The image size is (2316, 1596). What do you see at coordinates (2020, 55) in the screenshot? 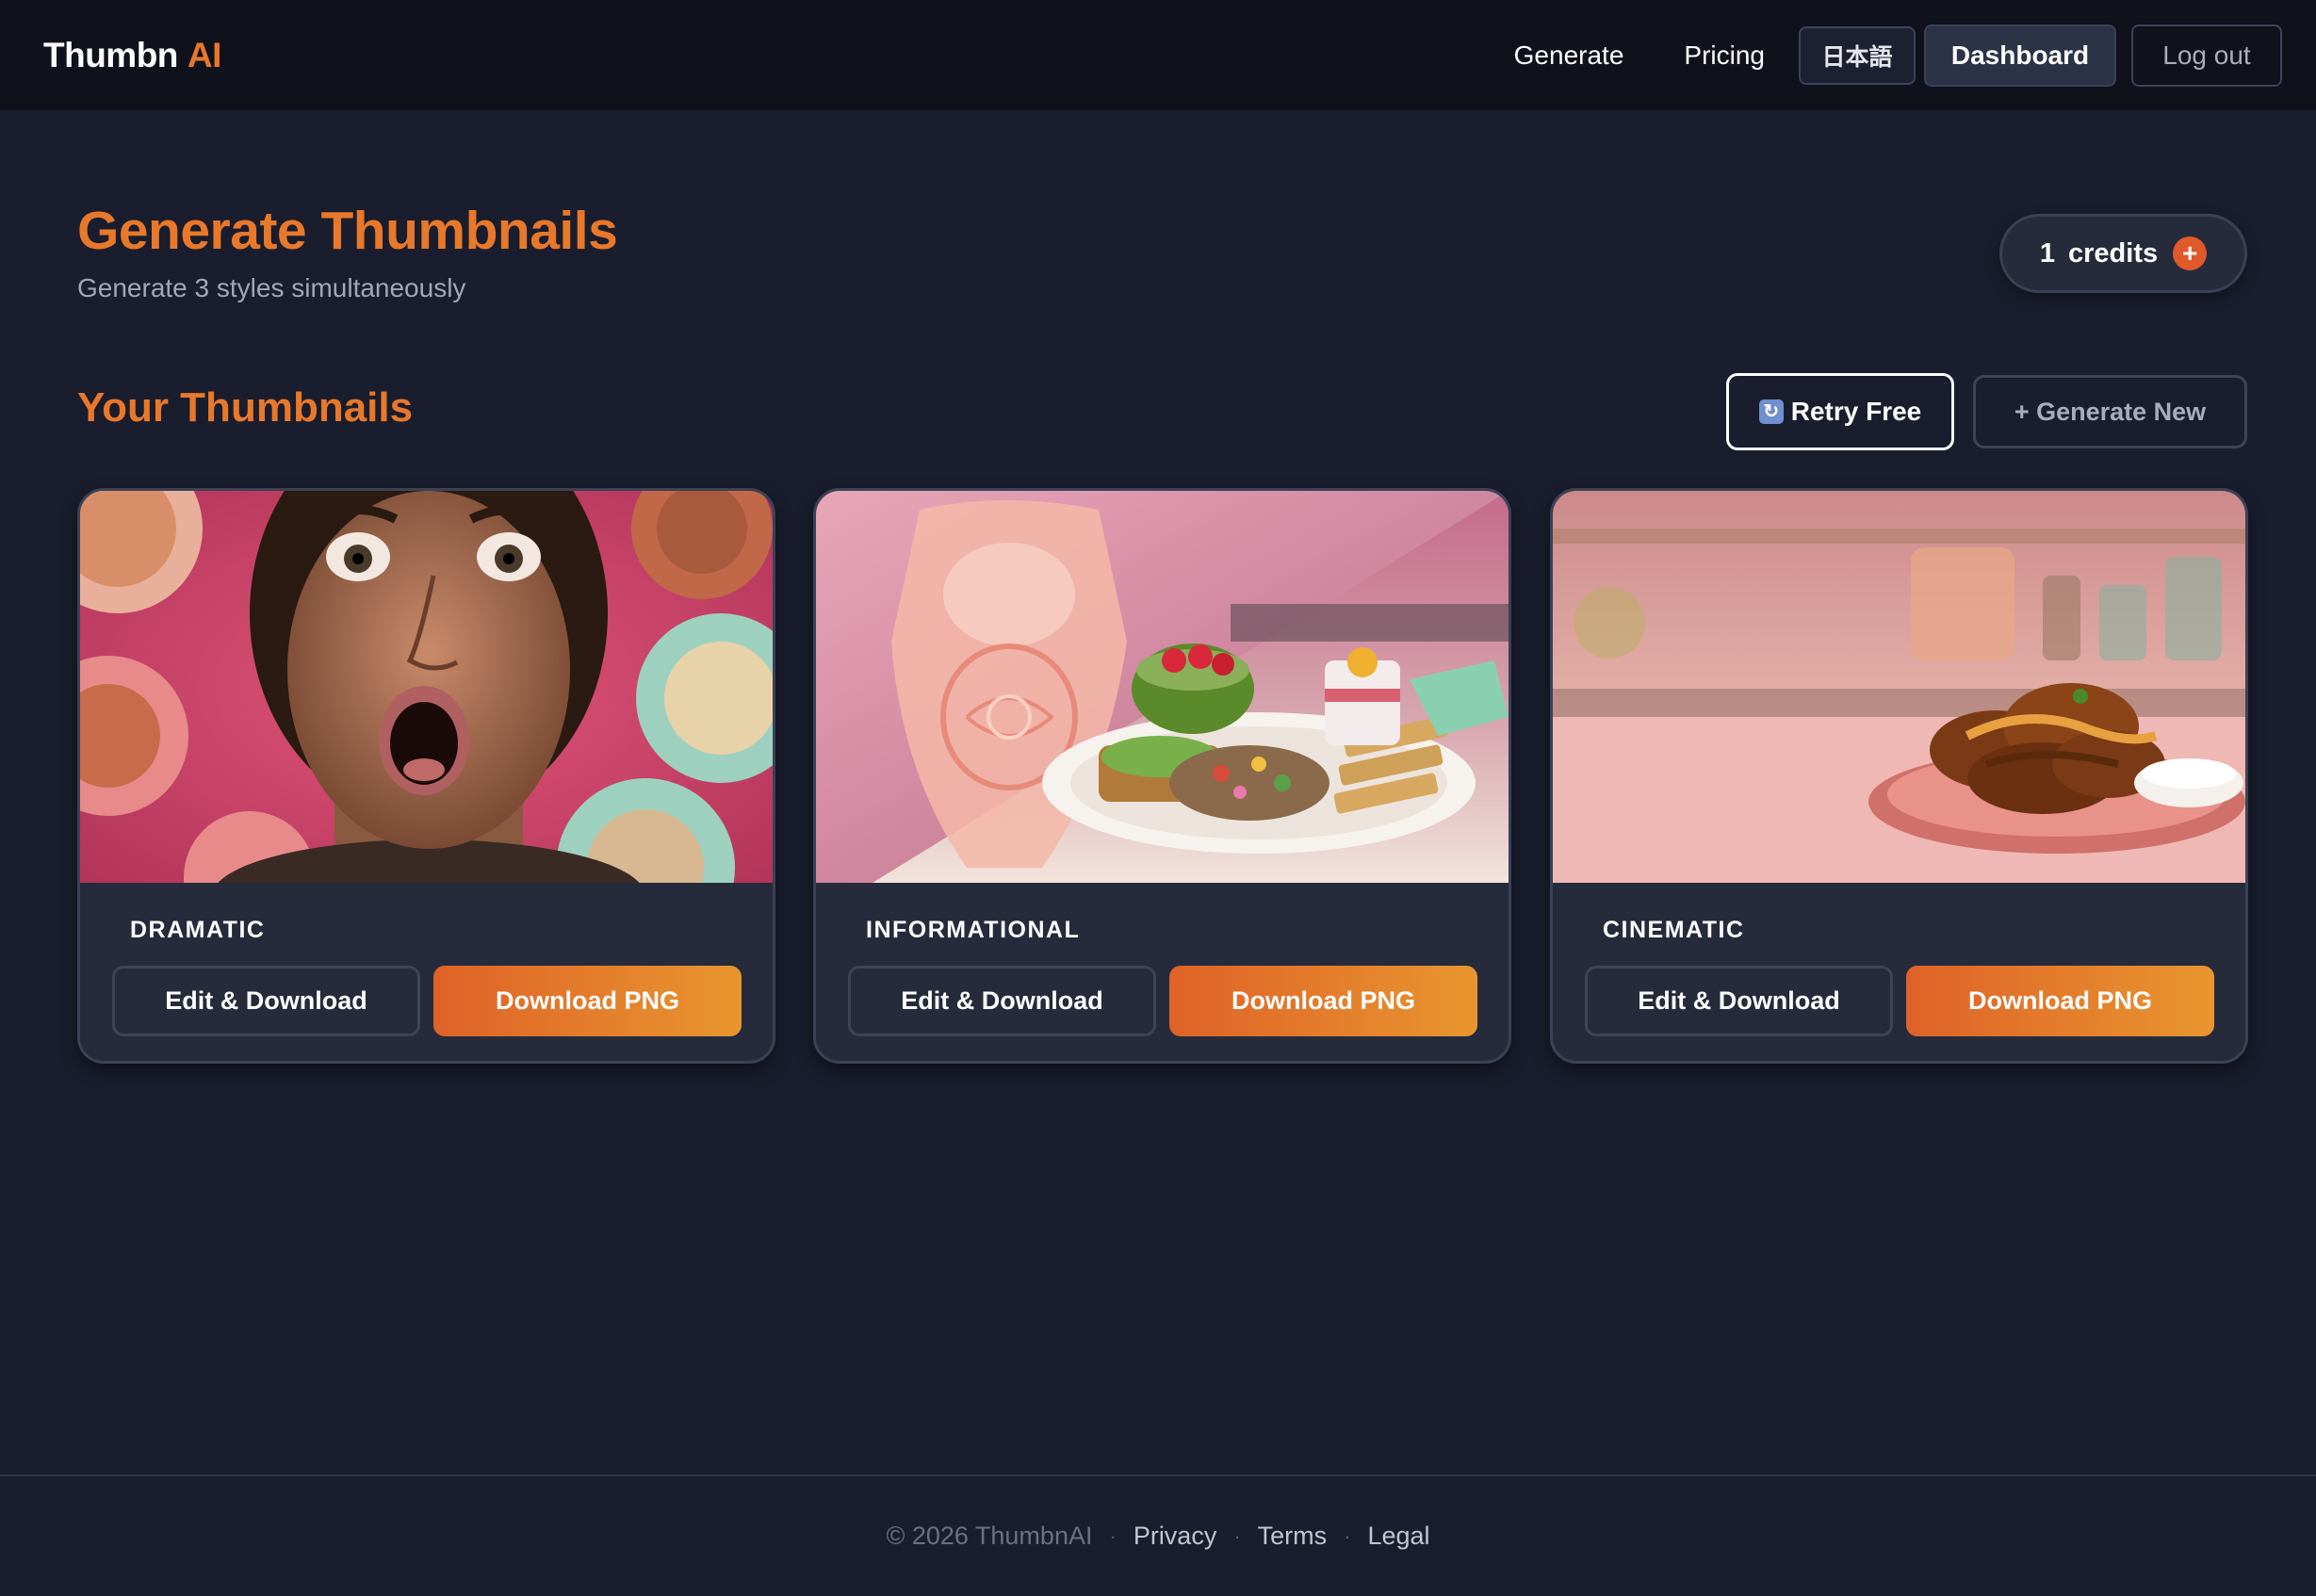
I see `dashboard-button: Dashboard` at bounding box center [2020, 55].